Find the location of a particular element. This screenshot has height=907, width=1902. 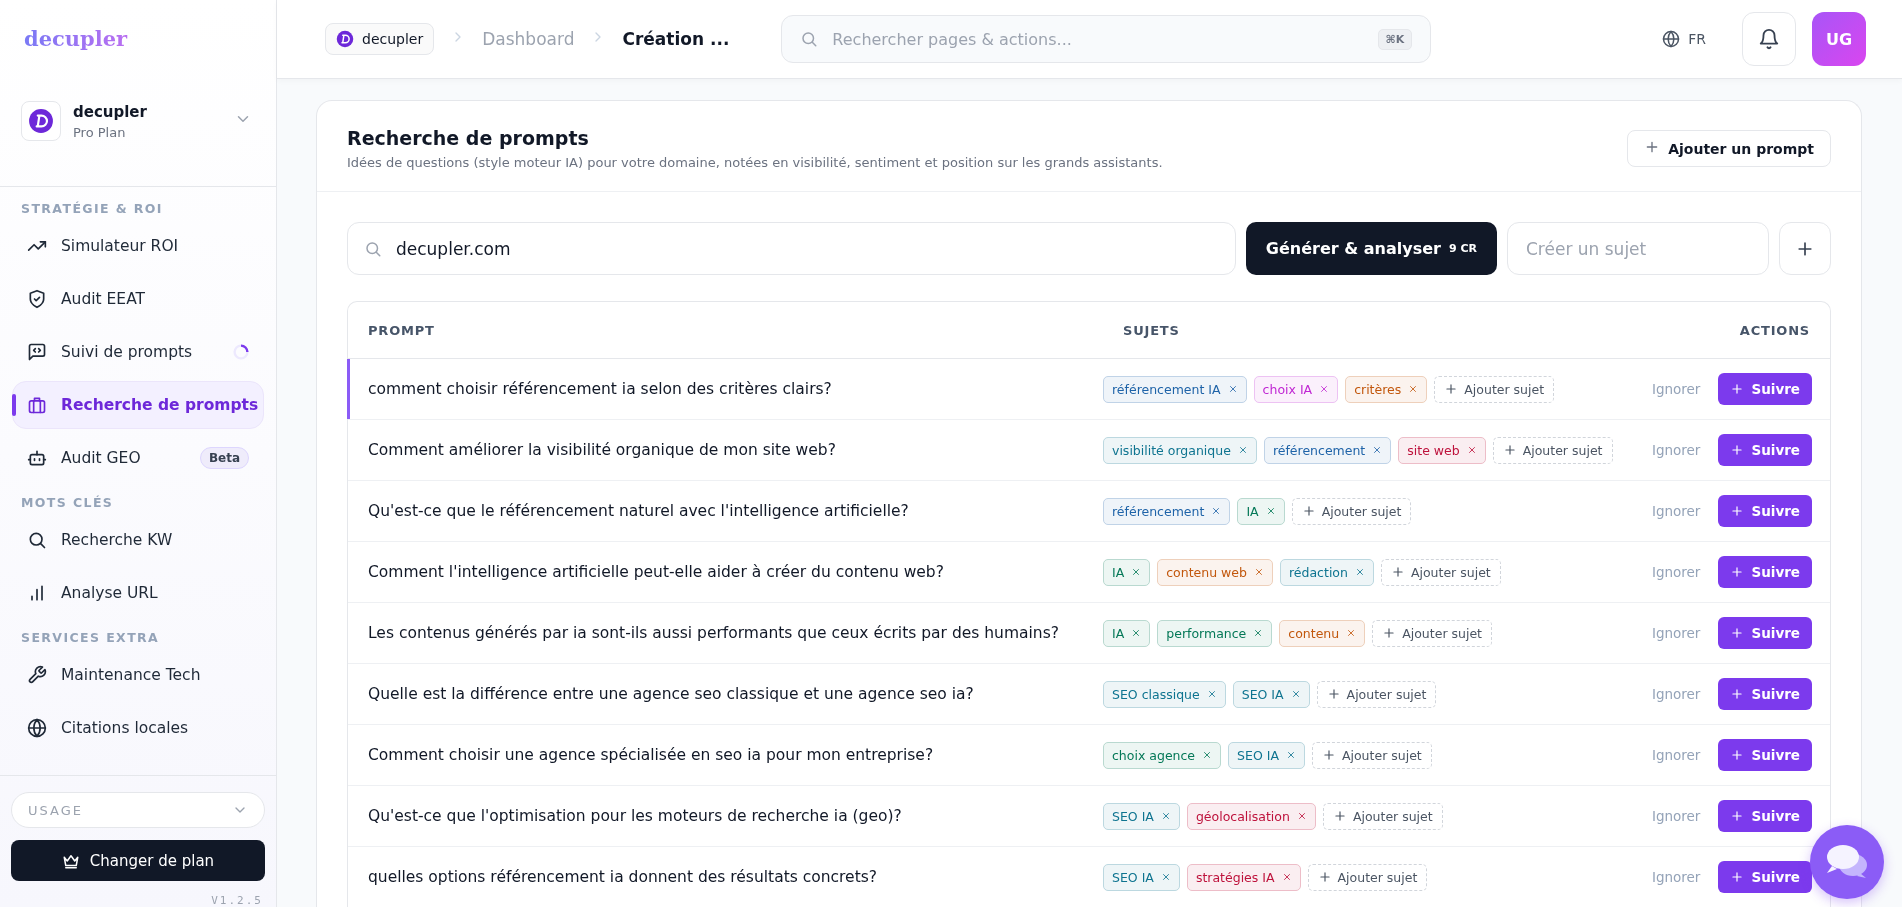

topic-tag: visibilité organique is located at coordinates (1180, 450).